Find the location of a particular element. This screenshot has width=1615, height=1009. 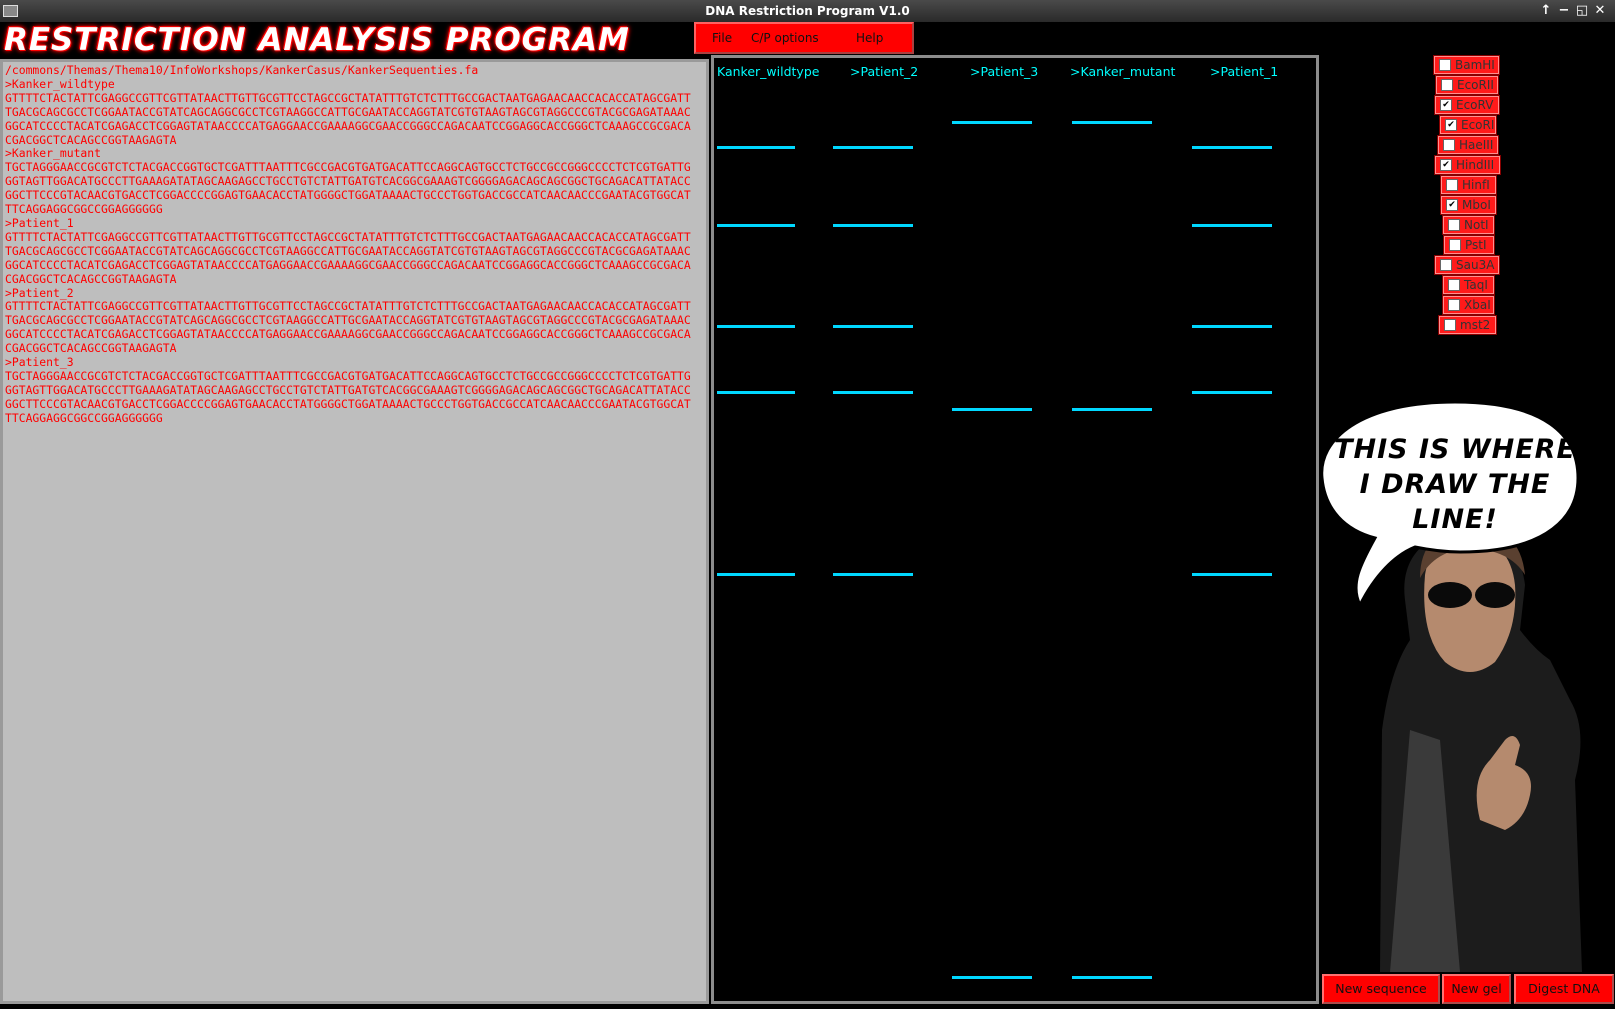

enzyme-label: EcoRV is located at coordinates (1475, 105).